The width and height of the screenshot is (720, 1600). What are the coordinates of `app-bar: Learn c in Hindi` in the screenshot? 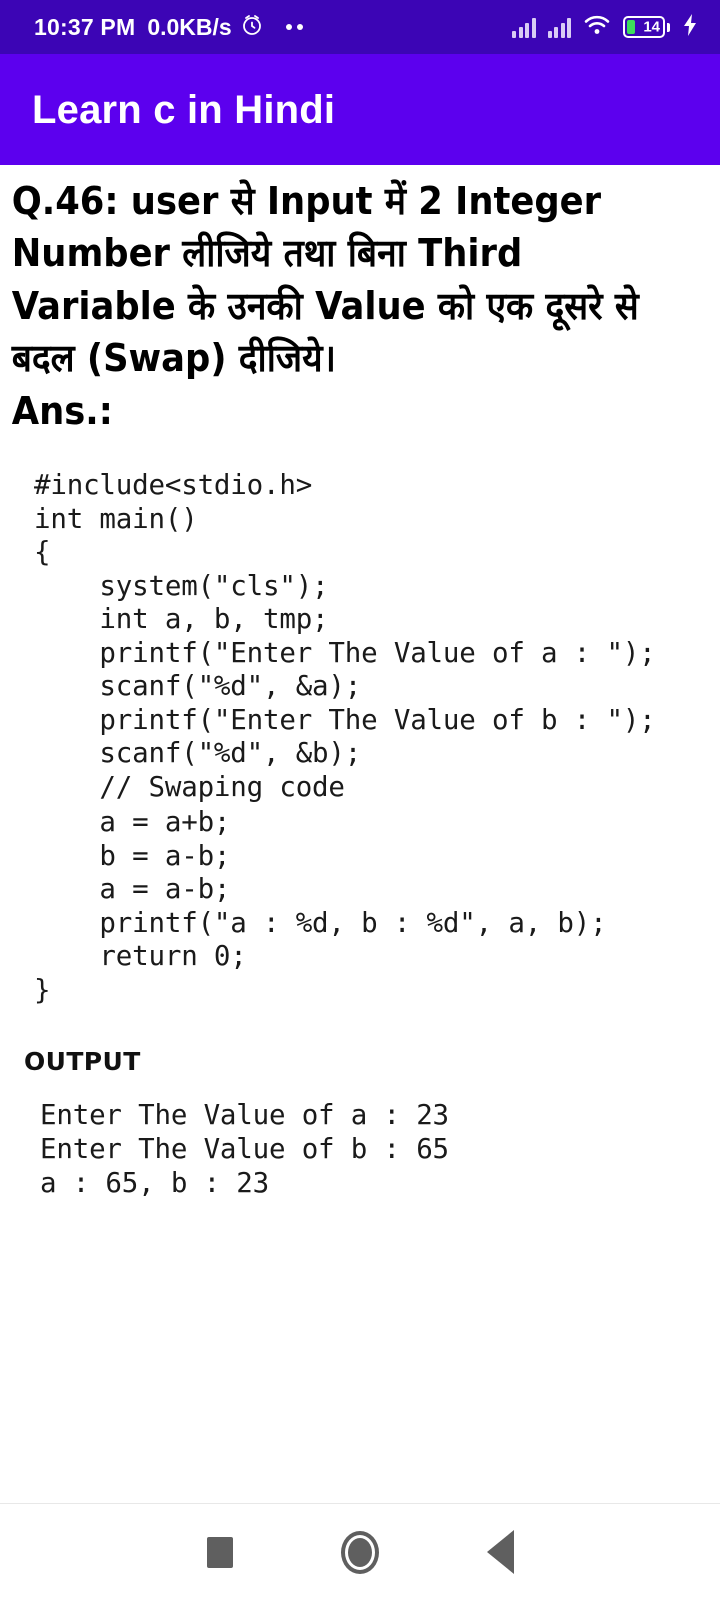 It's located at (360, 109).